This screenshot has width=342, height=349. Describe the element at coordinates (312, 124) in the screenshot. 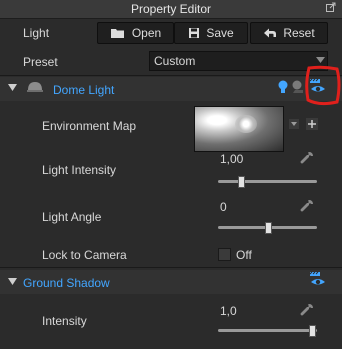

I see `add-icon` at that location.